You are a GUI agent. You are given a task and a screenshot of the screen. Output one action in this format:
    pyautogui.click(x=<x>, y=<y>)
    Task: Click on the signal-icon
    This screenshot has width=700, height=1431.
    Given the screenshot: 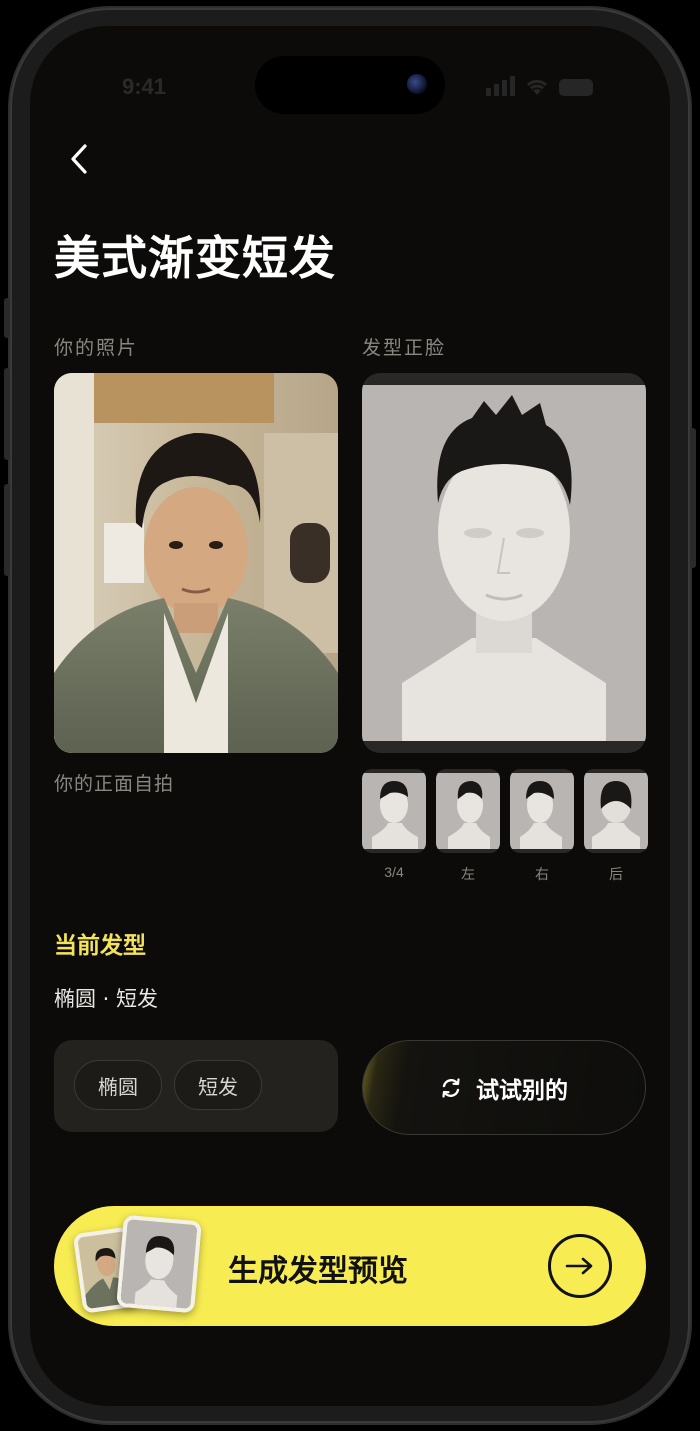 What is the action you would take?
    pyautogui.click(x=500, y=86)
    